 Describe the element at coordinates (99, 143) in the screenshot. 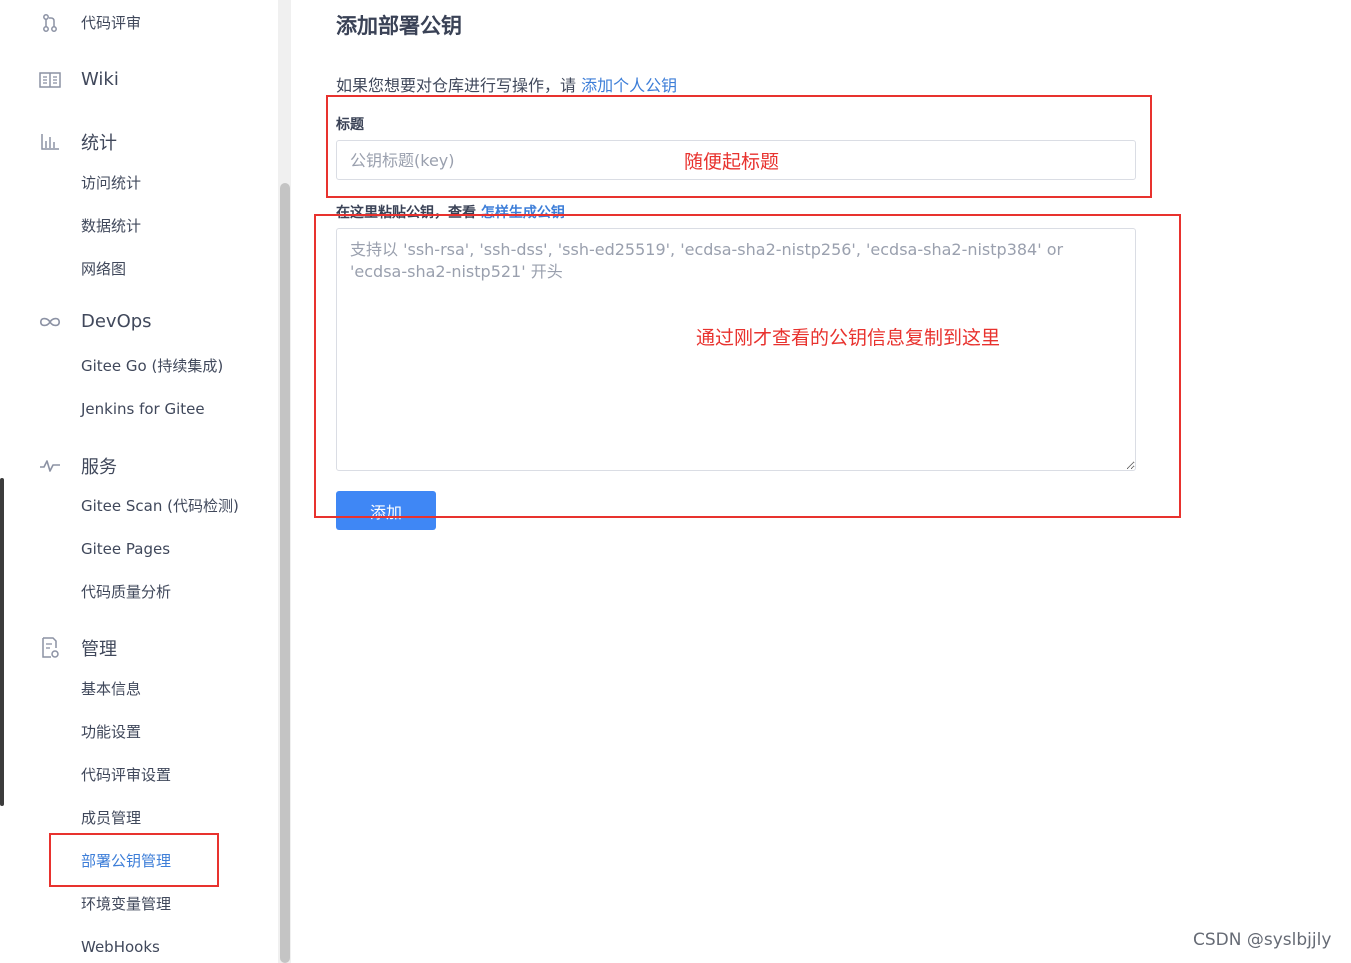

I see `sidebar-group-label: 统计` at that location.